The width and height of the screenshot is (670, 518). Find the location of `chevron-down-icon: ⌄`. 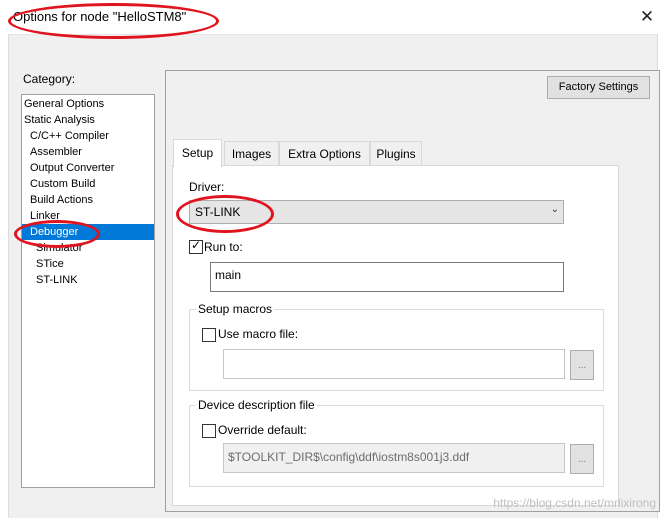

chevron-down-icon: ⌄ is located at coordinates (554, 209).